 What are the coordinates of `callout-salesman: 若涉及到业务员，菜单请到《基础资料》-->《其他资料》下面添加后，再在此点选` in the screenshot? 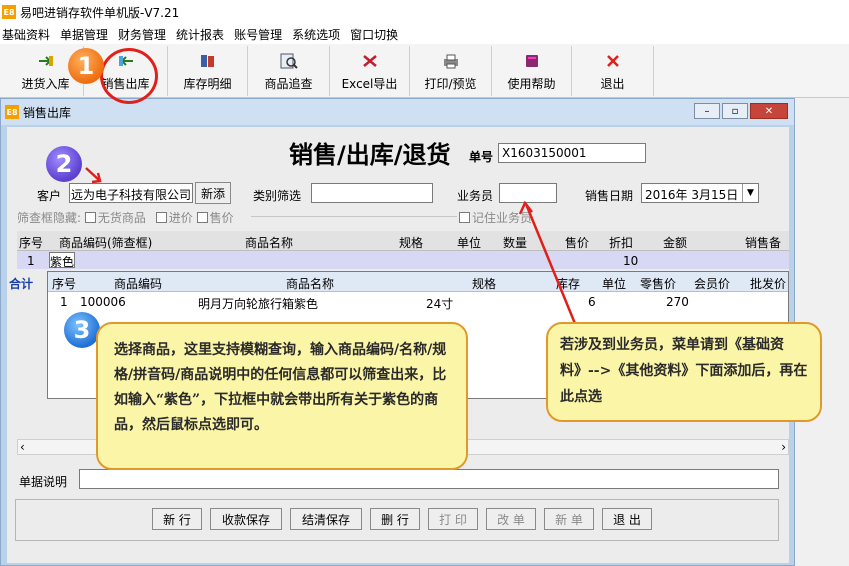 It's located at (684, 372).